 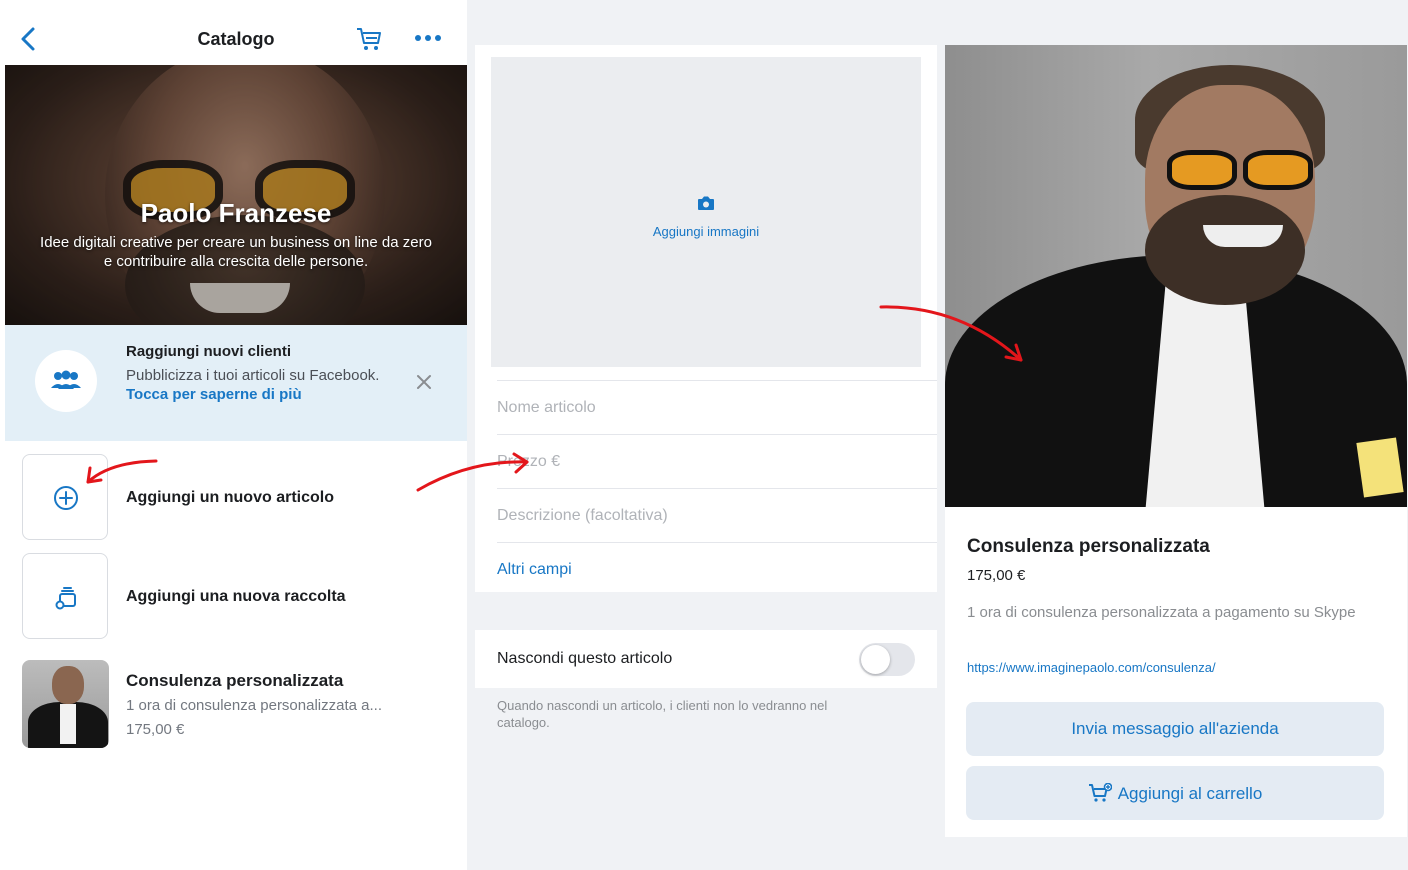 What do you see at coordinates (369, 39) in the screenshot?
I see `cart-icon` at bounding box center [369, 39].